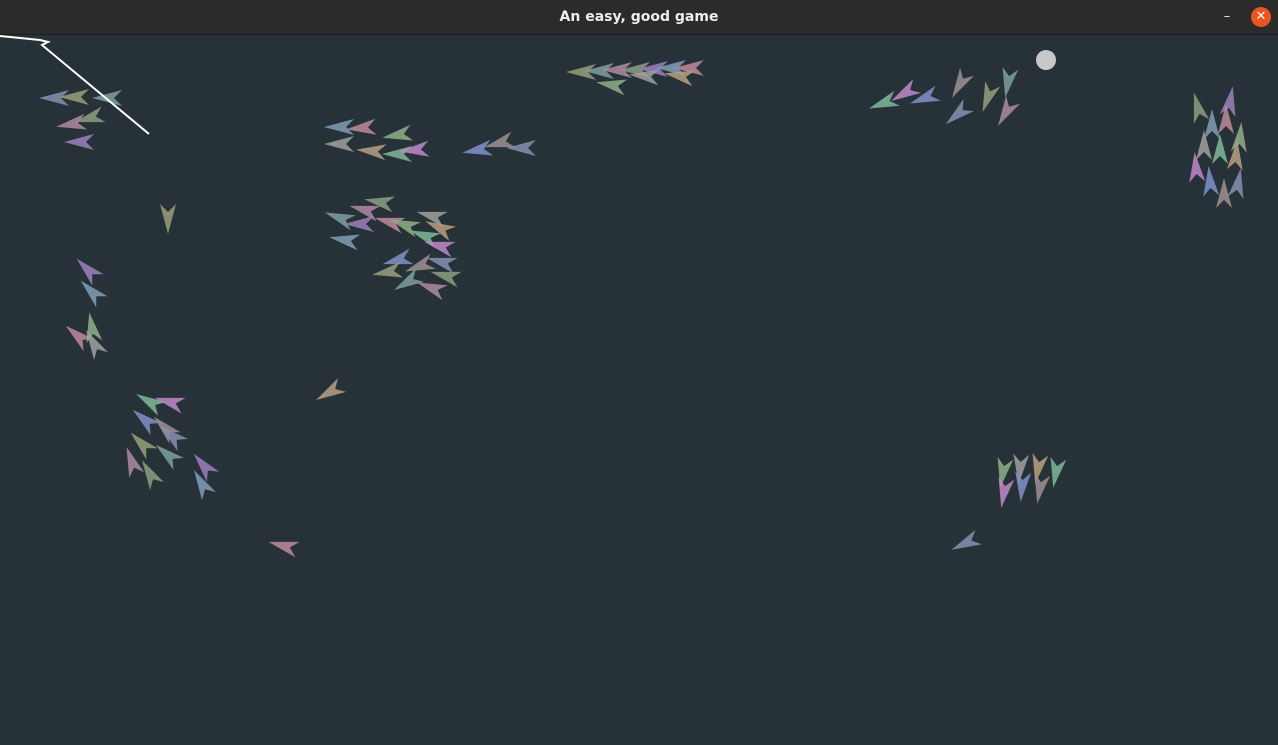 The width and height of the screenshot is (1278, 745). I want to click on close-button: ✕, so click(1261, 17).